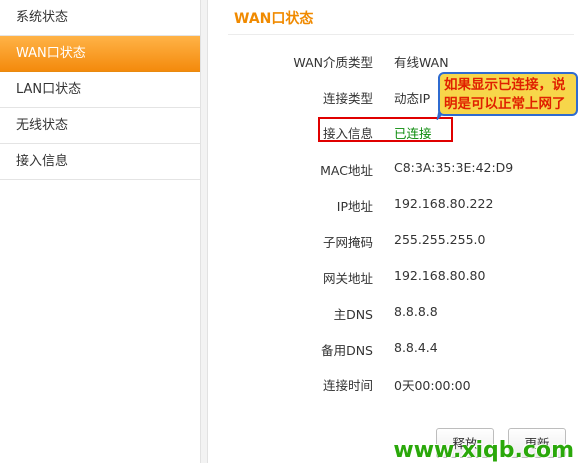  I want to click on row-label-mac: MAC地址, so click(346, 170).